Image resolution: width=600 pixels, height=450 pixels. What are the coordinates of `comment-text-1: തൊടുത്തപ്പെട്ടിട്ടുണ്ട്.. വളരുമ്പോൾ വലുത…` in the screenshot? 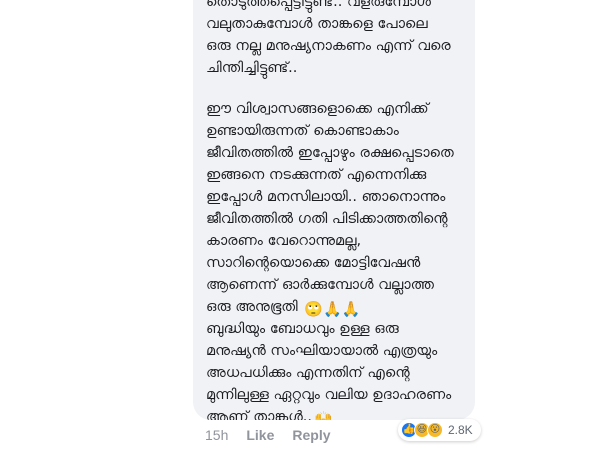 It's located at (328, 38).